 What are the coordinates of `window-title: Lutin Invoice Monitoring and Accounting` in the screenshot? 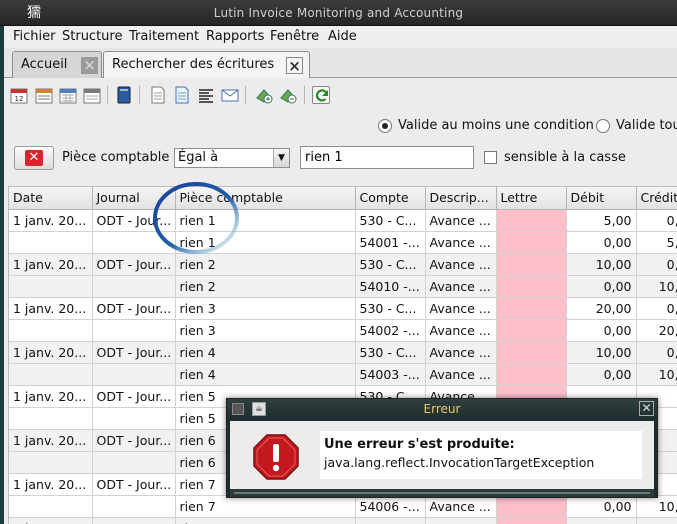 It's located at (338, 13).